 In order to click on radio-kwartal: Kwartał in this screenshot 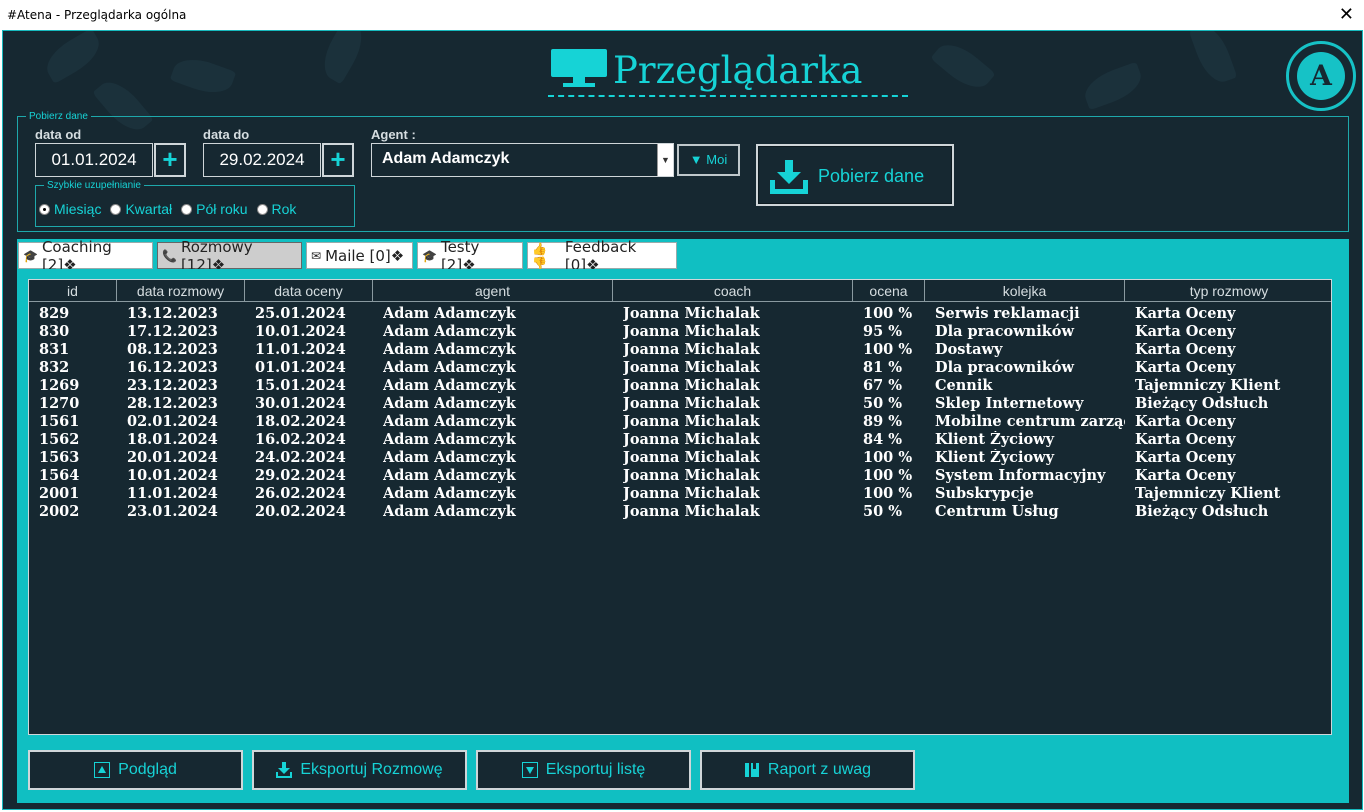, I will do `click(141, 209)`.